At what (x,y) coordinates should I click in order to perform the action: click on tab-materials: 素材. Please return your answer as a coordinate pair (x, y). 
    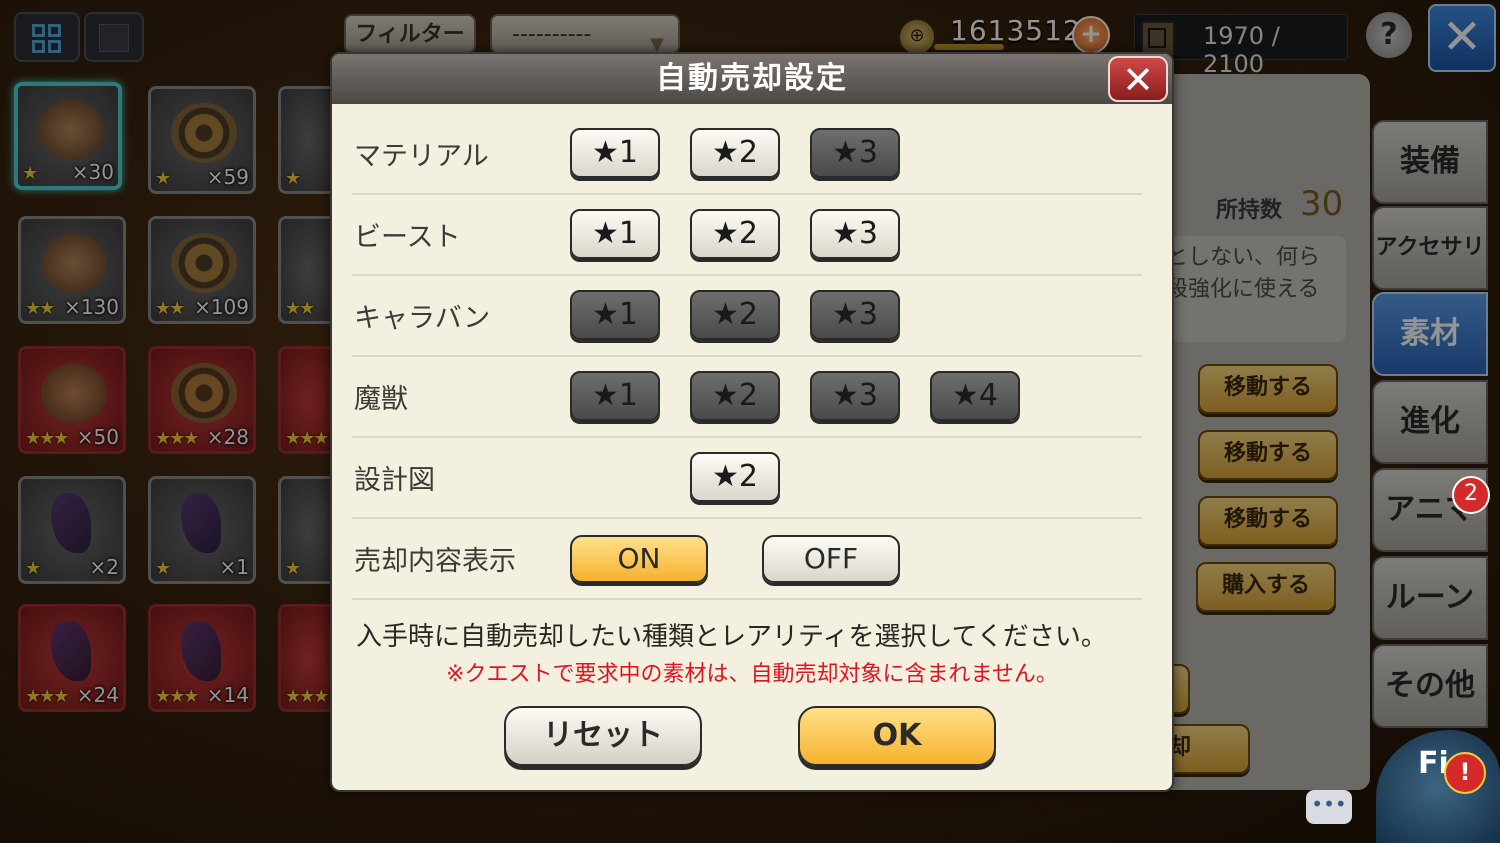
    Looking at the image, I should click on (1430, 334).